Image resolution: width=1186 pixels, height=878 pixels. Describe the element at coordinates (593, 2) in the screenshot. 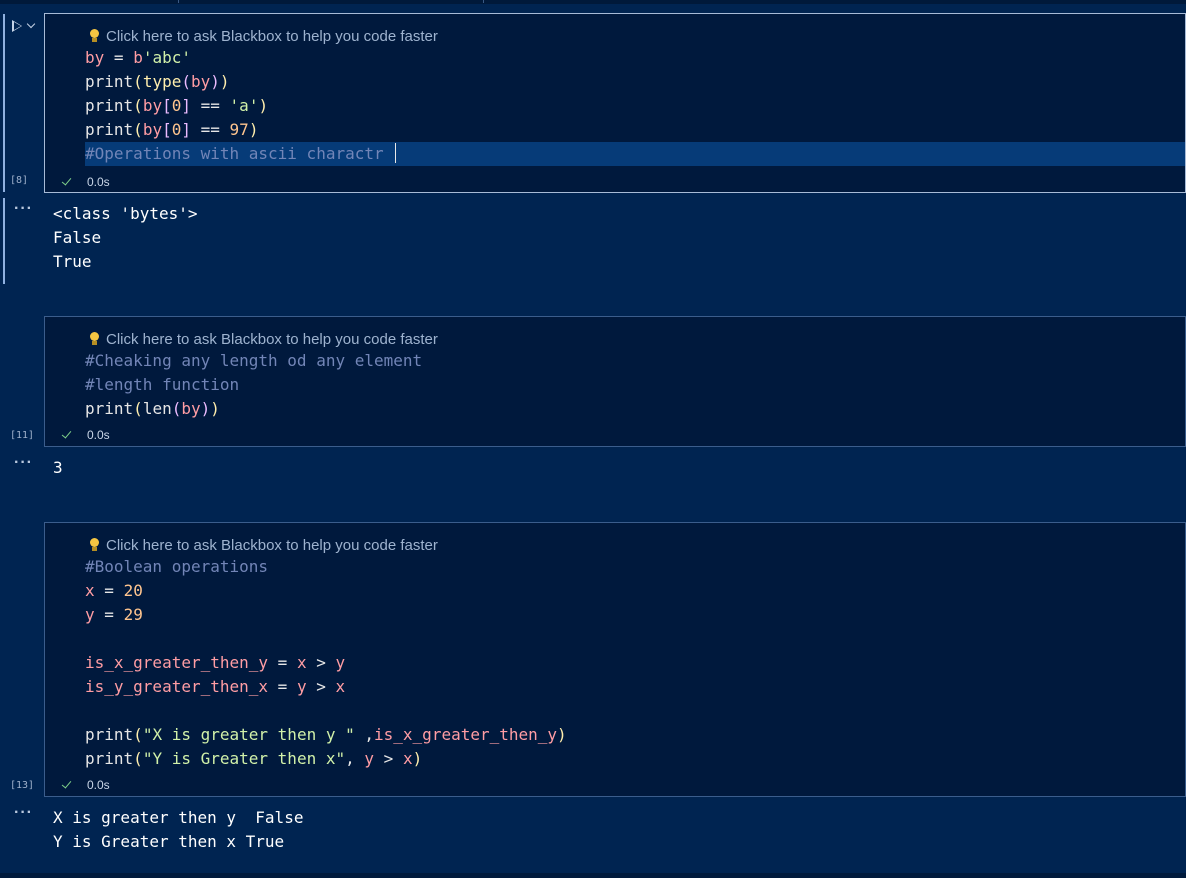

I see `top-toolbar-edge` at that location.